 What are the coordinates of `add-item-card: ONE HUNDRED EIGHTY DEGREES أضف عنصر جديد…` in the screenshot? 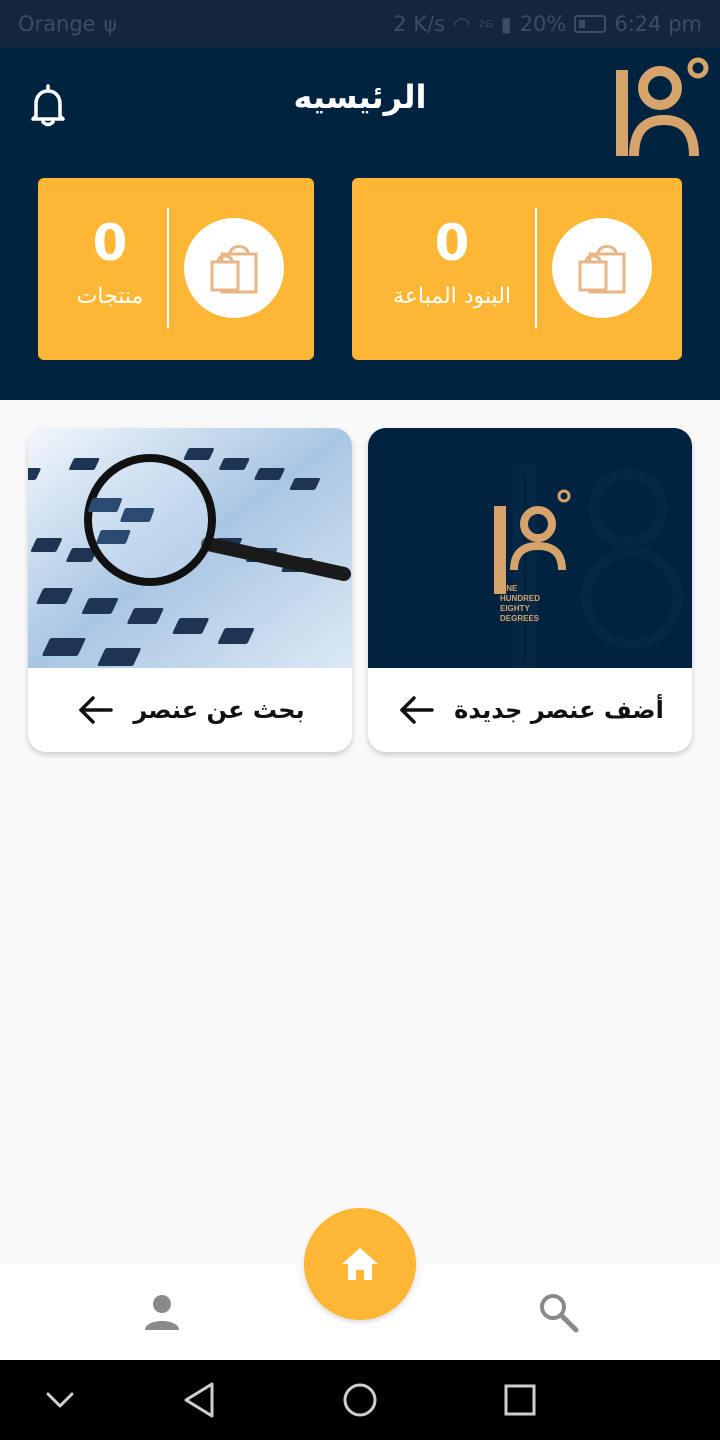 It's located at (530, 590).